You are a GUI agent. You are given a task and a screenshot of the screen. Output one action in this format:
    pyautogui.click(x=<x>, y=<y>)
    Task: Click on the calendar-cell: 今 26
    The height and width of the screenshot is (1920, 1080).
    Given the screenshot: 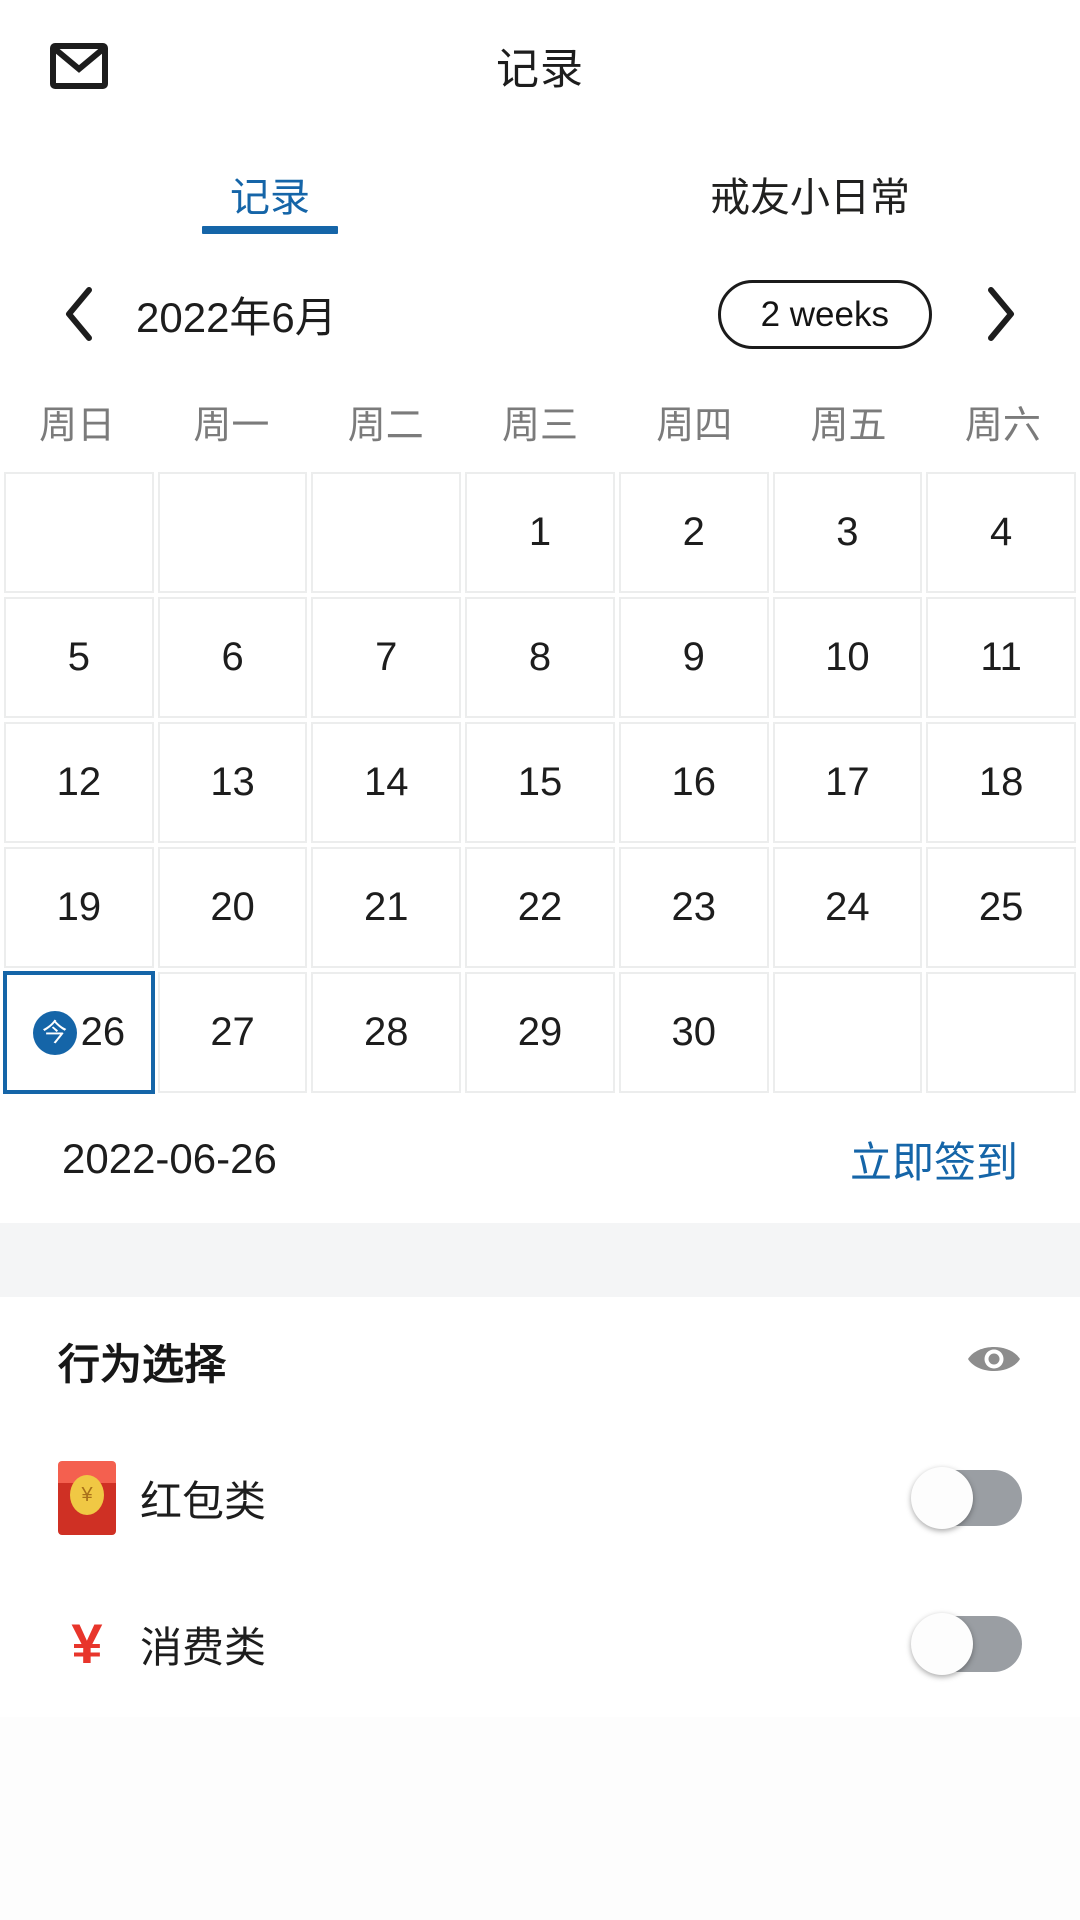 What is the action you would take?
    pyautogui.click(x=79, y=1032)
    